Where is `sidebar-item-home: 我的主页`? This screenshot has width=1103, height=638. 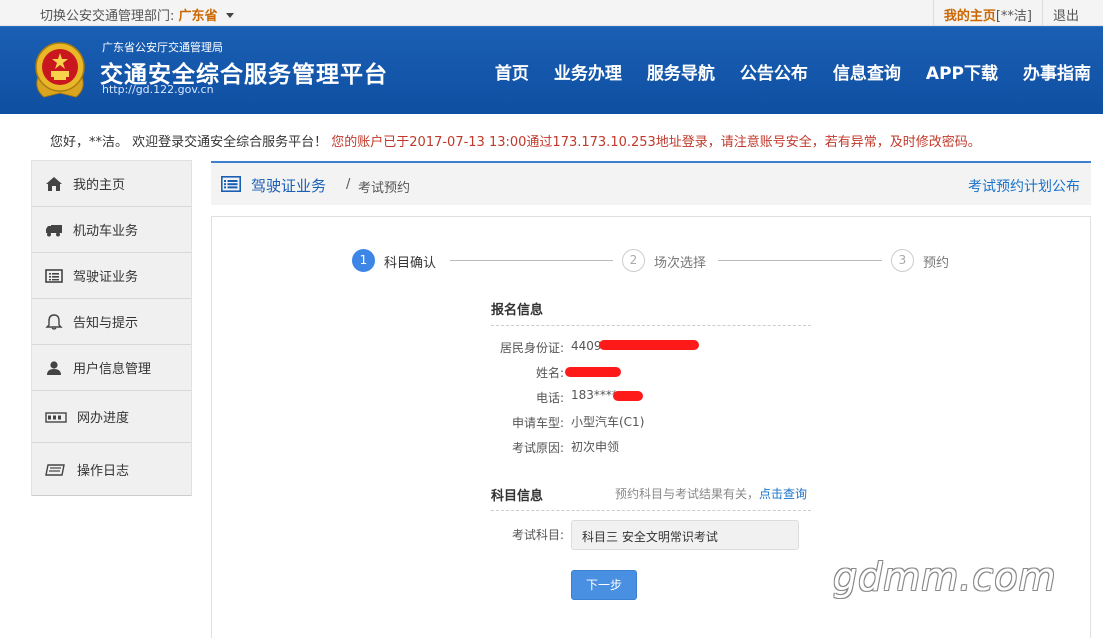 sidebar-item-home: 我的主页 is located at coordinates (111, 184).